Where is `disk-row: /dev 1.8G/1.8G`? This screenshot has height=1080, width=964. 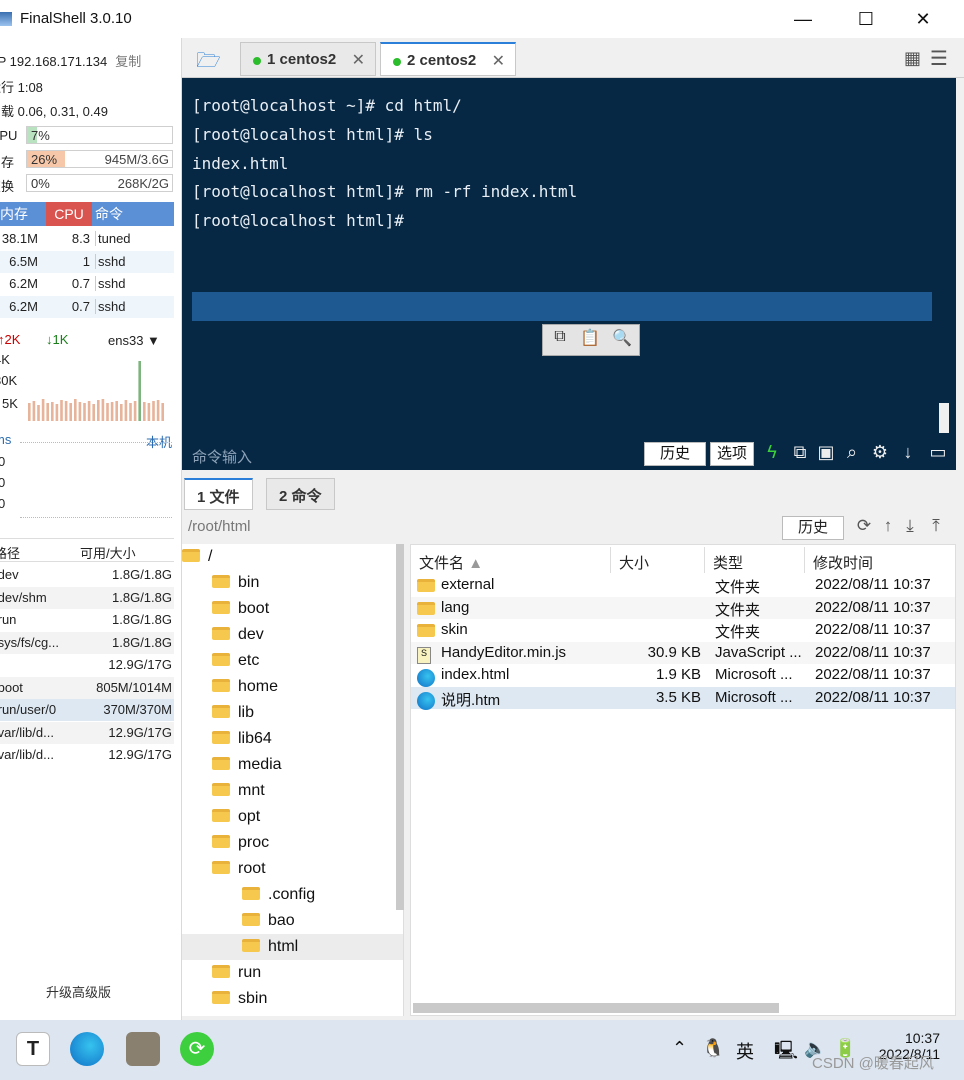
disk-row: /dev 1.8G/1.8G is located at coordinates (87, 575).